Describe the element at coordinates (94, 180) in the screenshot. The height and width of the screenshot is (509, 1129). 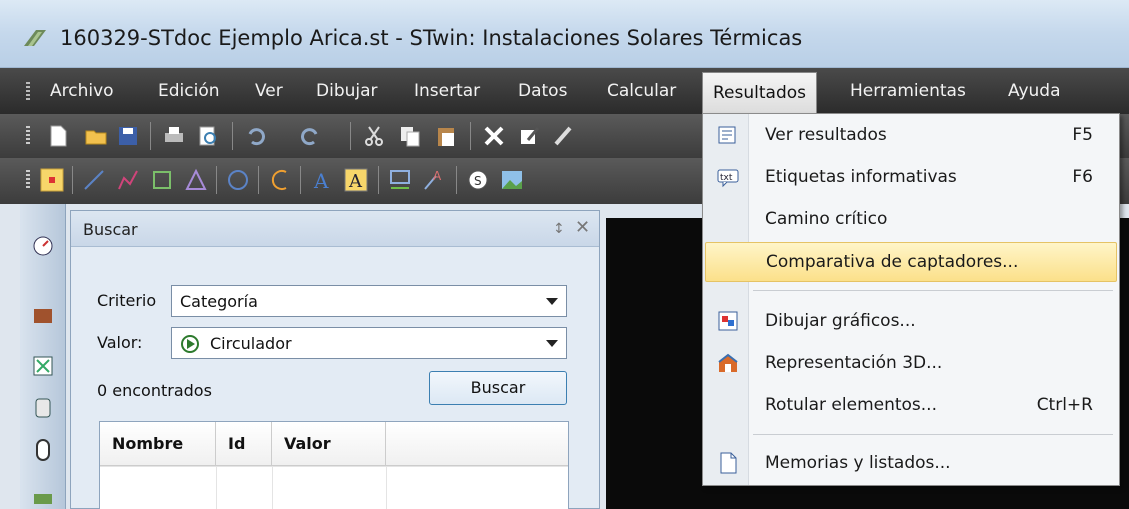
I see `line-icon` at that location.